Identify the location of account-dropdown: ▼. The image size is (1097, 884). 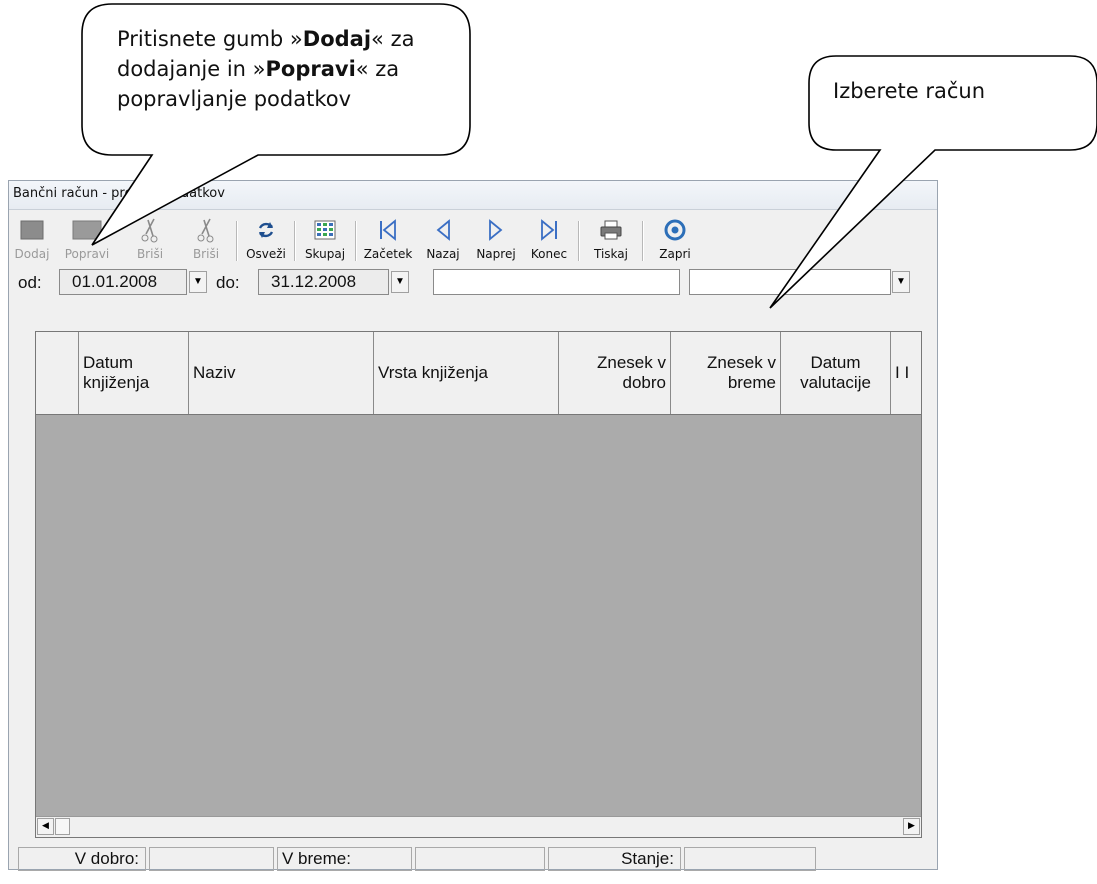
(901, 282).